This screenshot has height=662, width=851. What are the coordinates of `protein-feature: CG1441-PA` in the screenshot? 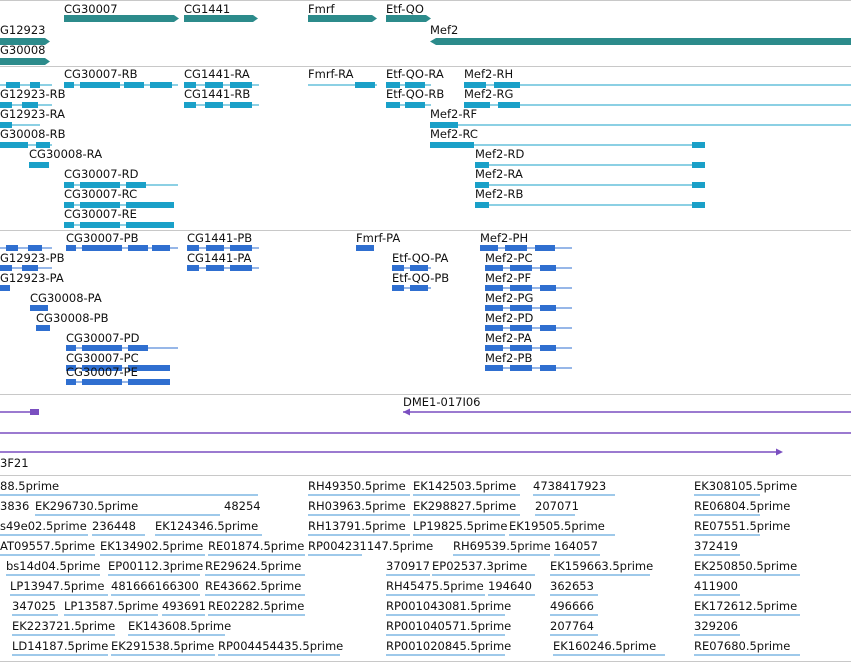 It's located at (223, 261).